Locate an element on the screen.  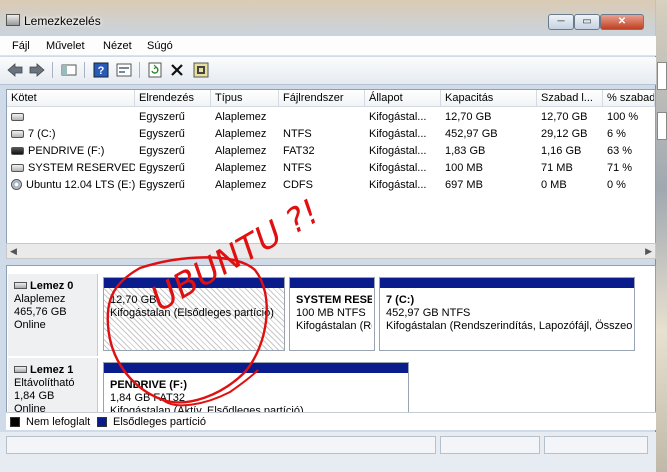
cell-volume-text: Ubuntu 12.04 LTS (E:) is located at coordinates (80, 185).